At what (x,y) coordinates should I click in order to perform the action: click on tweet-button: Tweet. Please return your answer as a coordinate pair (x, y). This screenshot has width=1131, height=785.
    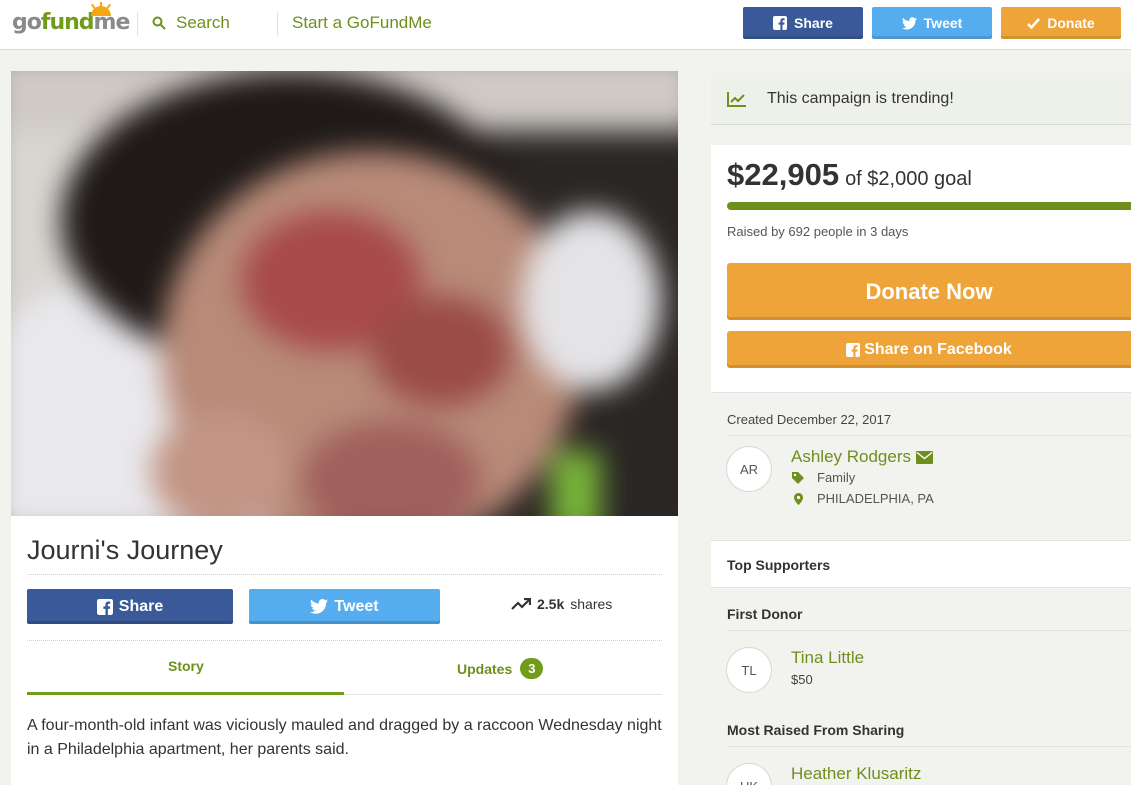
    Looking at the image, I should click on (344, 606).